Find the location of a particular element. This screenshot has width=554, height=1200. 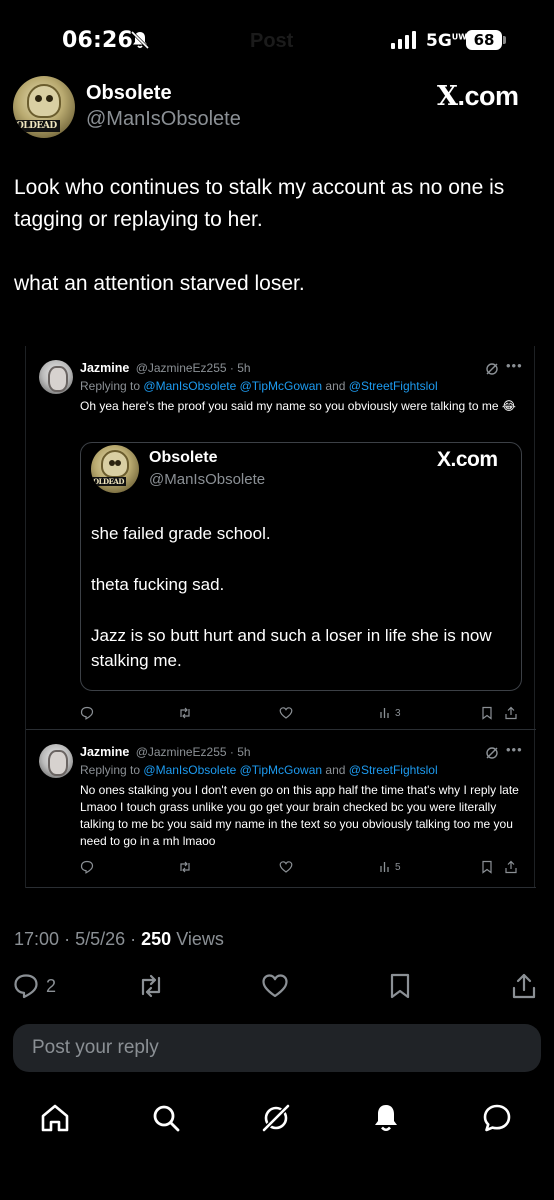

reply-button: 2 is located at coordinates (34, 986).